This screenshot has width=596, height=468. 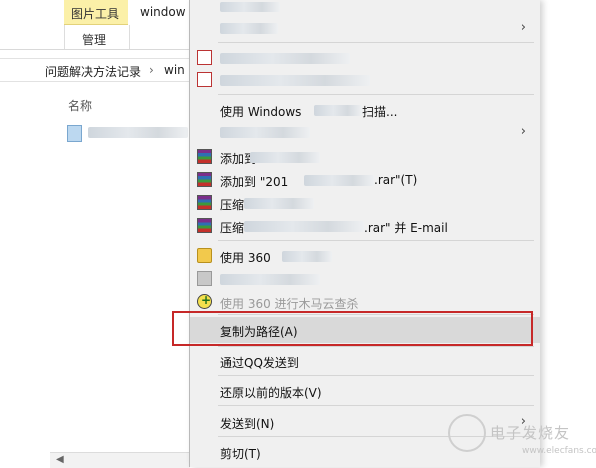 I want to click on menu-item-add-to-rar: 添加到 "201 .rar"(T), so click(x=365, y=180).